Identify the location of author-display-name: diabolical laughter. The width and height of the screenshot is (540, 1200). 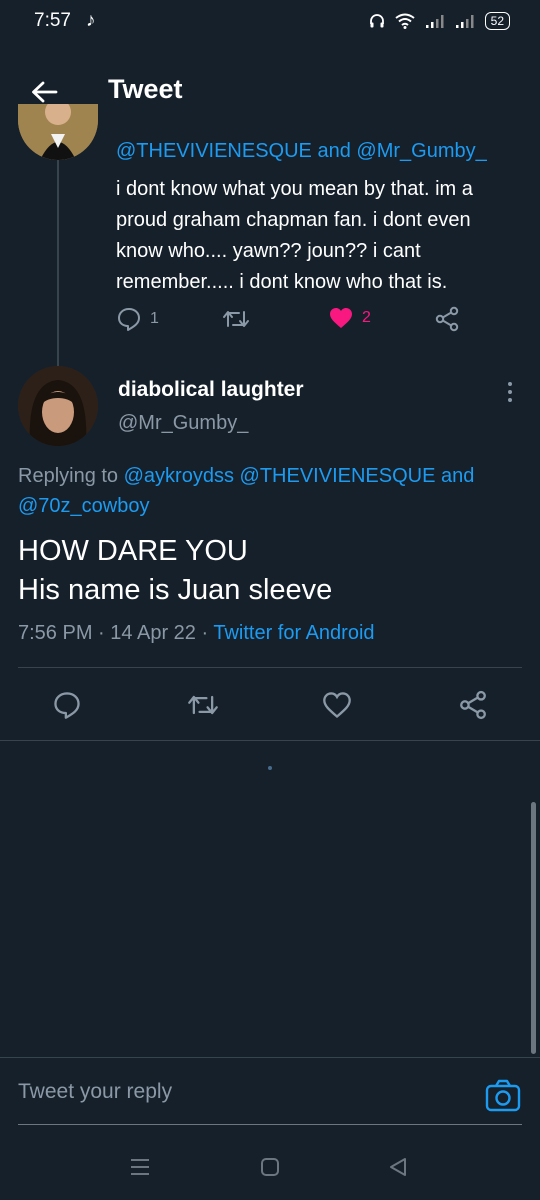
(211, 390).